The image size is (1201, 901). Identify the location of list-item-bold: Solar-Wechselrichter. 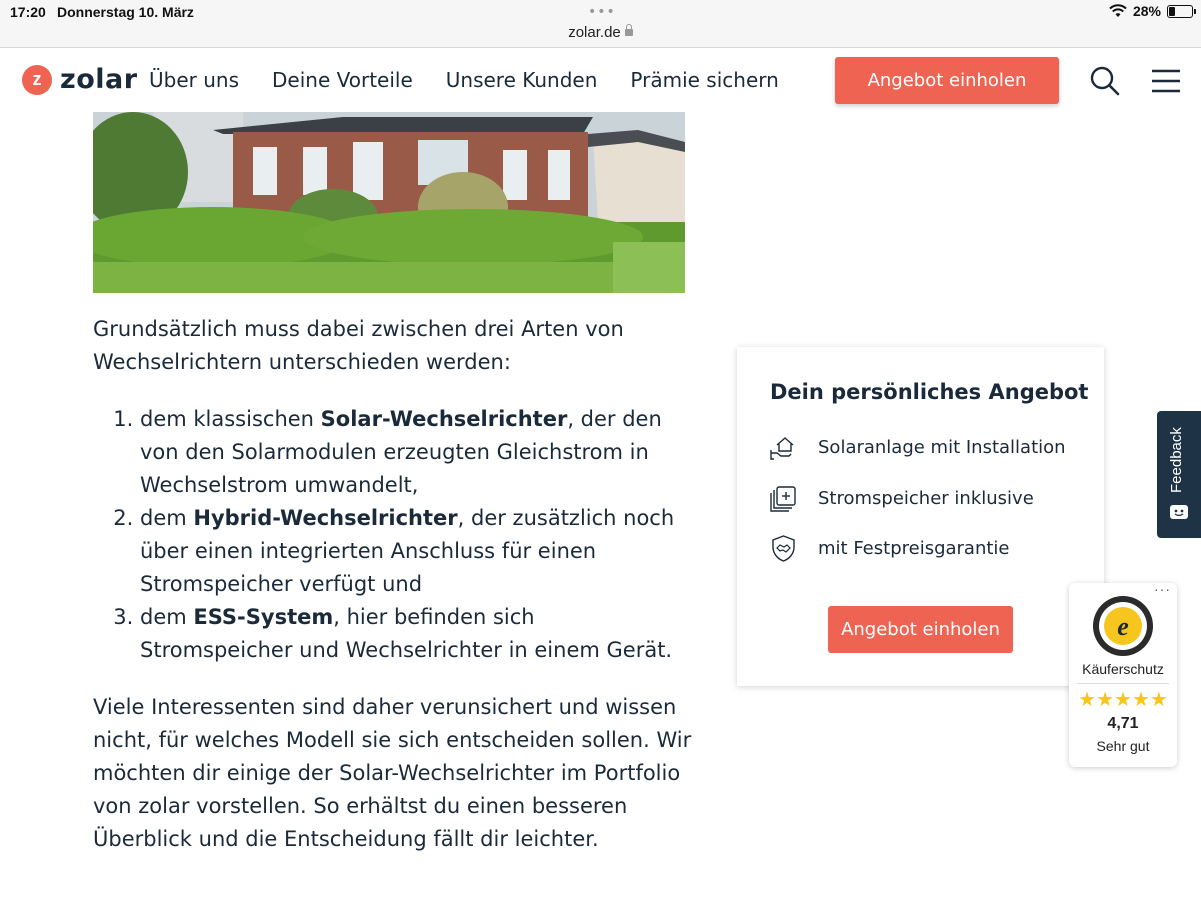
(444, 419).